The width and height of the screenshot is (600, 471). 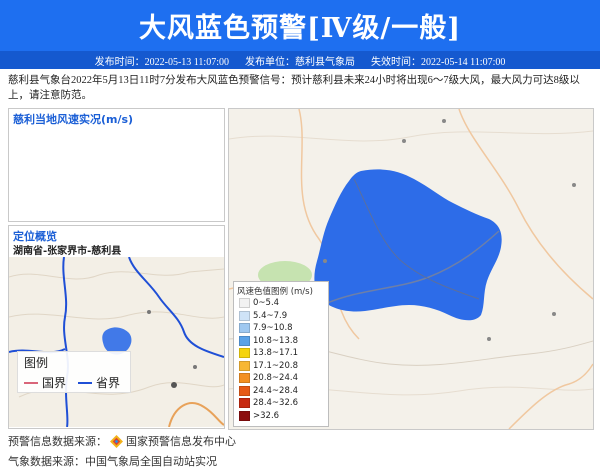 I want to click on legend-national-border: 国界, so click(x=45, y=382).